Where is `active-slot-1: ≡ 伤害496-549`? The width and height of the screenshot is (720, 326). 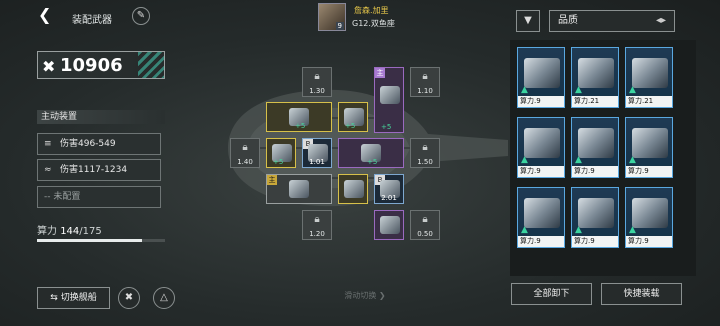
active-slot-1: ≡ 伤害496-549 is located at coordinates (99, 144).